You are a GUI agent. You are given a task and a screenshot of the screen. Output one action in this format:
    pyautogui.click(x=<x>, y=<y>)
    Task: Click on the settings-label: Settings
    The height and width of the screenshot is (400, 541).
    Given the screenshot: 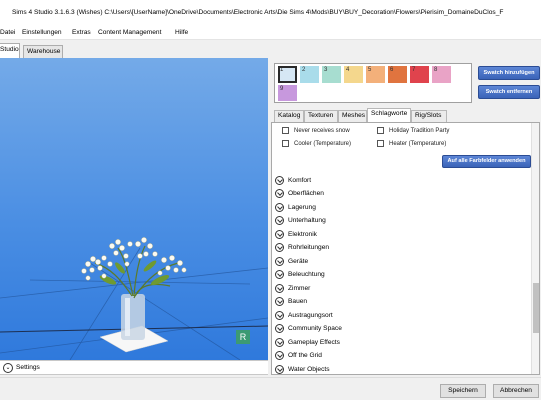 What is the action you would take?
    pyautogui.click(x=28, y=367)
    